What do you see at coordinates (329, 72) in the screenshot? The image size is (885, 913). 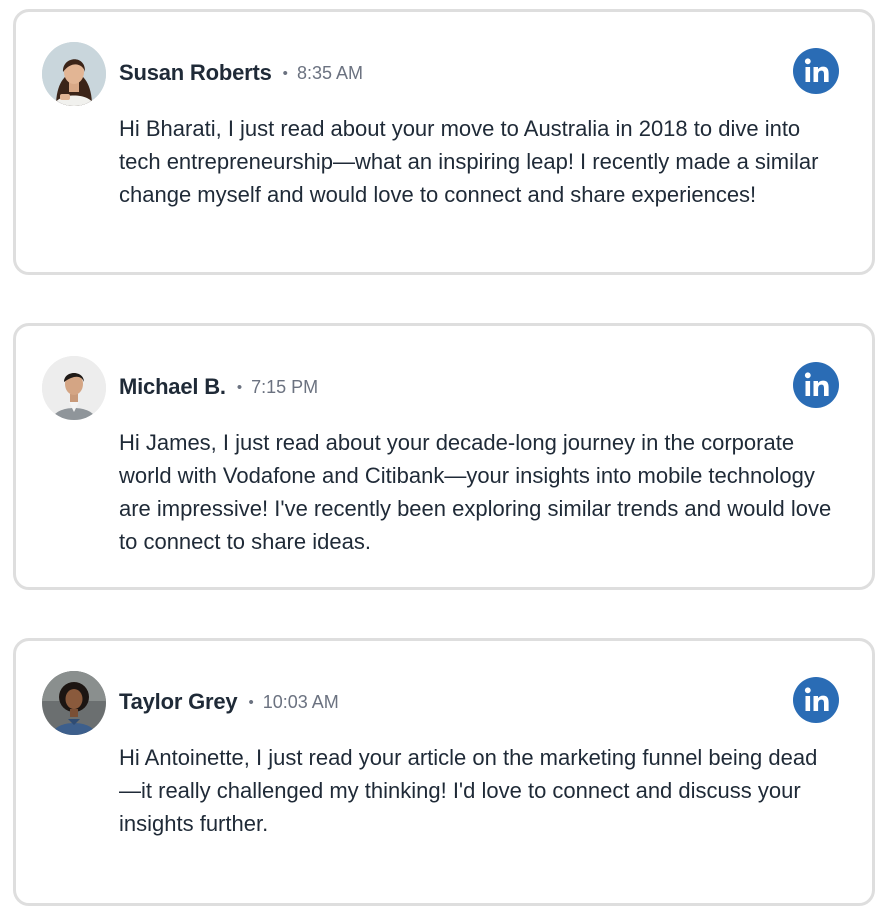 I see `timestamp: 8:35 AM` at bounding box center [329, 72].